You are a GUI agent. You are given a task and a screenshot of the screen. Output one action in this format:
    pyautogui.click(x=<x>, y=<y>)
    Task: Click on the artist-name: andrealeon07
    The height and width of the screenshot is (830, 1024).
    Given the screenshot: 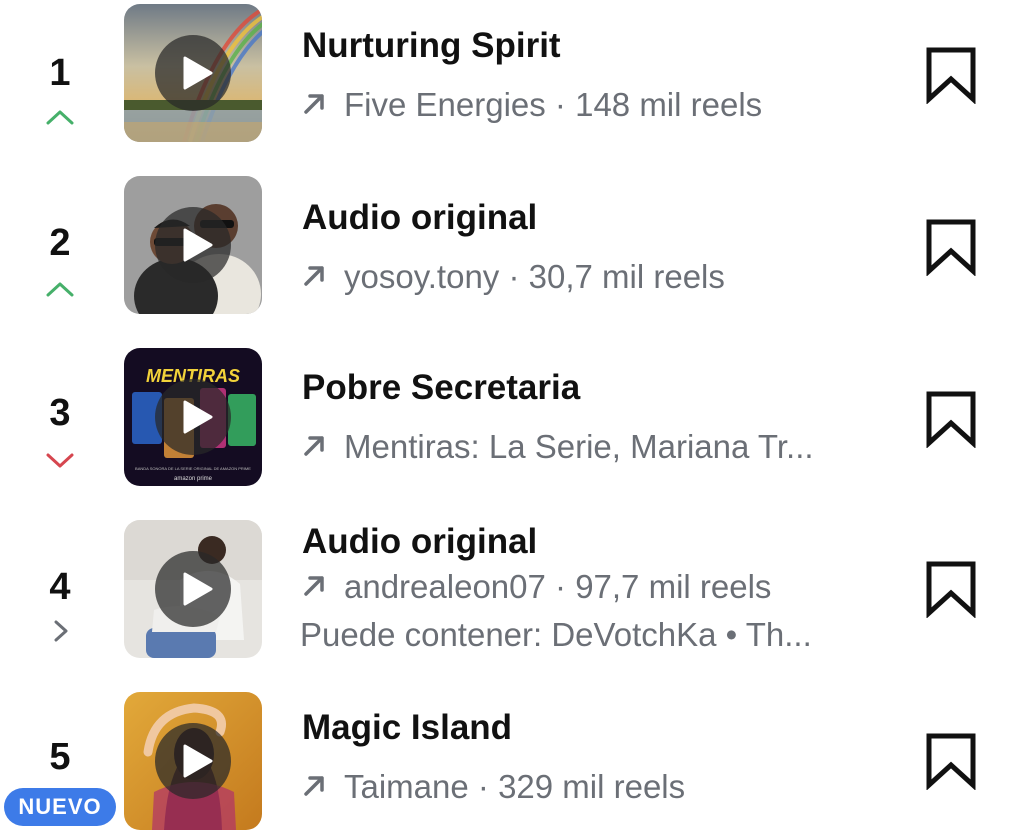 What is the action you would take?
    pyautogui.click(x=445, y=586)
    